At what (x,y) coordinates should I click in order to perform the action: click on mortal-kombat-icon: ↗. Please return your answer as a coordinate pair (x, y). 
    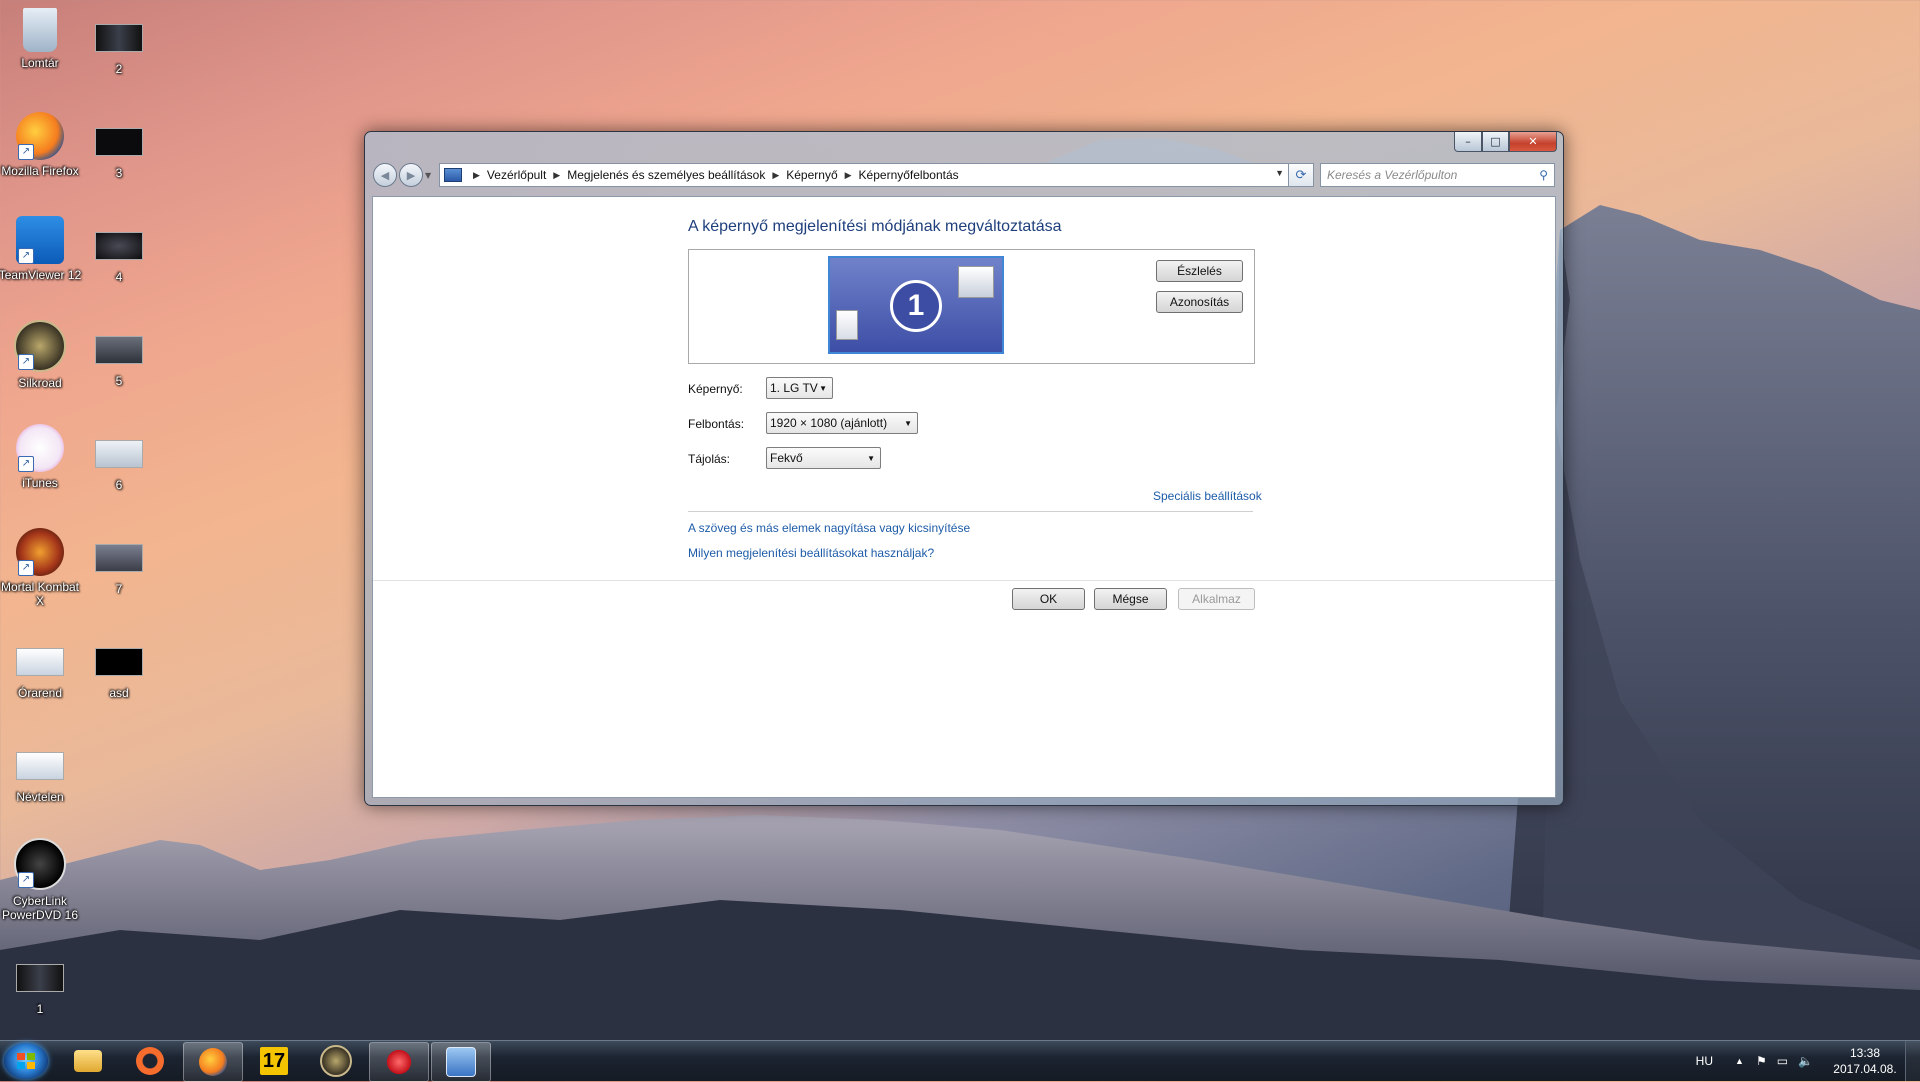
    Looking at the image, I should click on (40, 552).